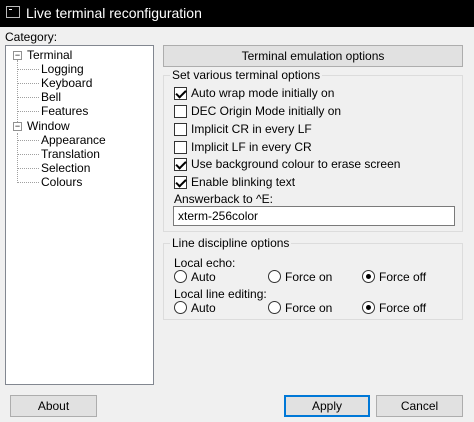  I want to click on tree-item-selection: Selection, so click(65, 168).